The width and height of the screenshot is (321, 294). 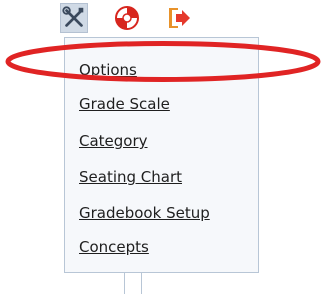 I want to click on menu-item-category: Category, so click(x=113, y=141).